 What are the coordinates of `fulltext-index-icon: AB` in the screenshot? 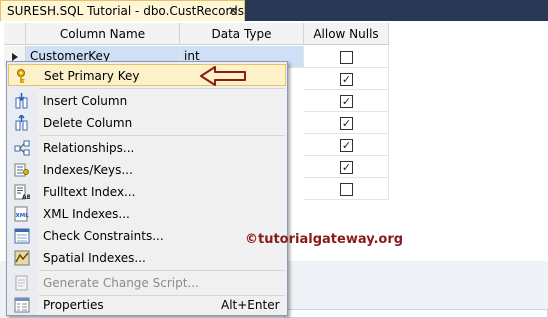 It's located at (22, 192).